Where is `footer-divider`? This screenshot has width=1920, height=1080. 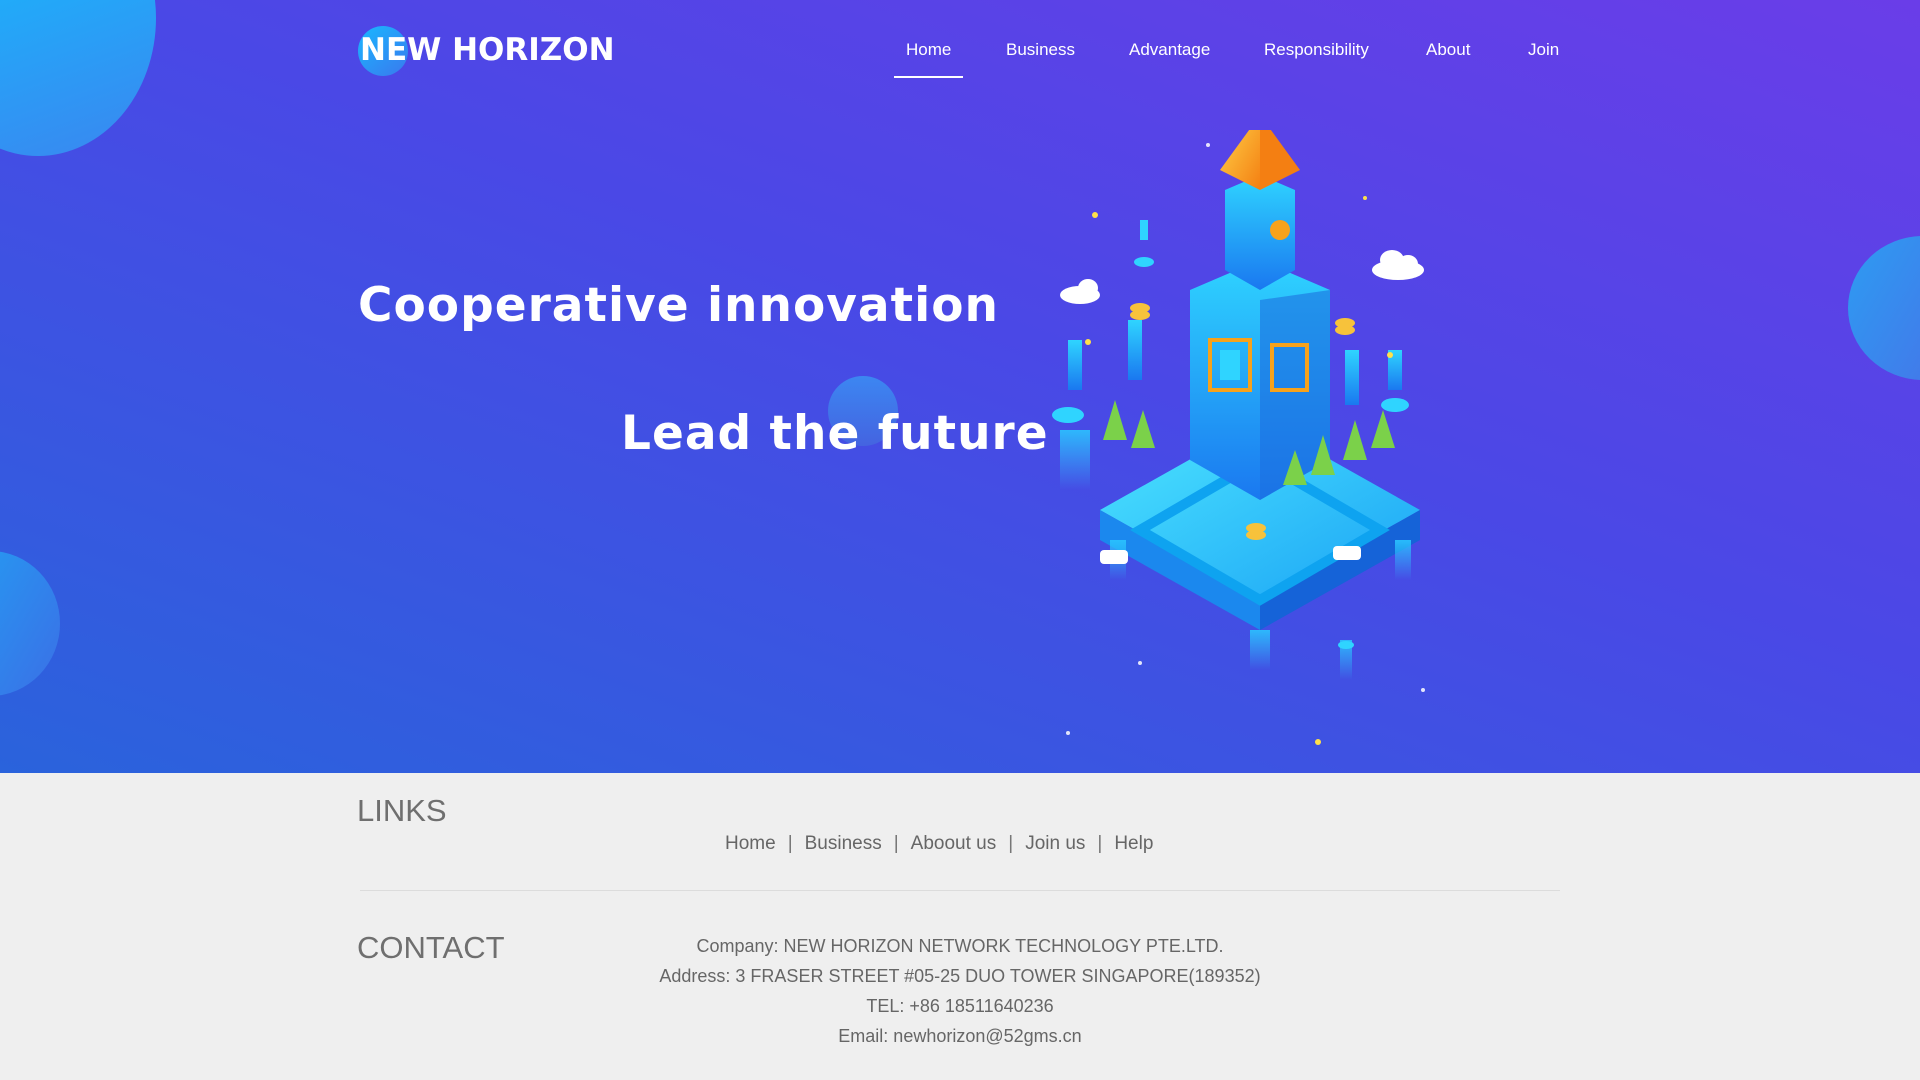 footer-divider is located at coordinates (960, 890).